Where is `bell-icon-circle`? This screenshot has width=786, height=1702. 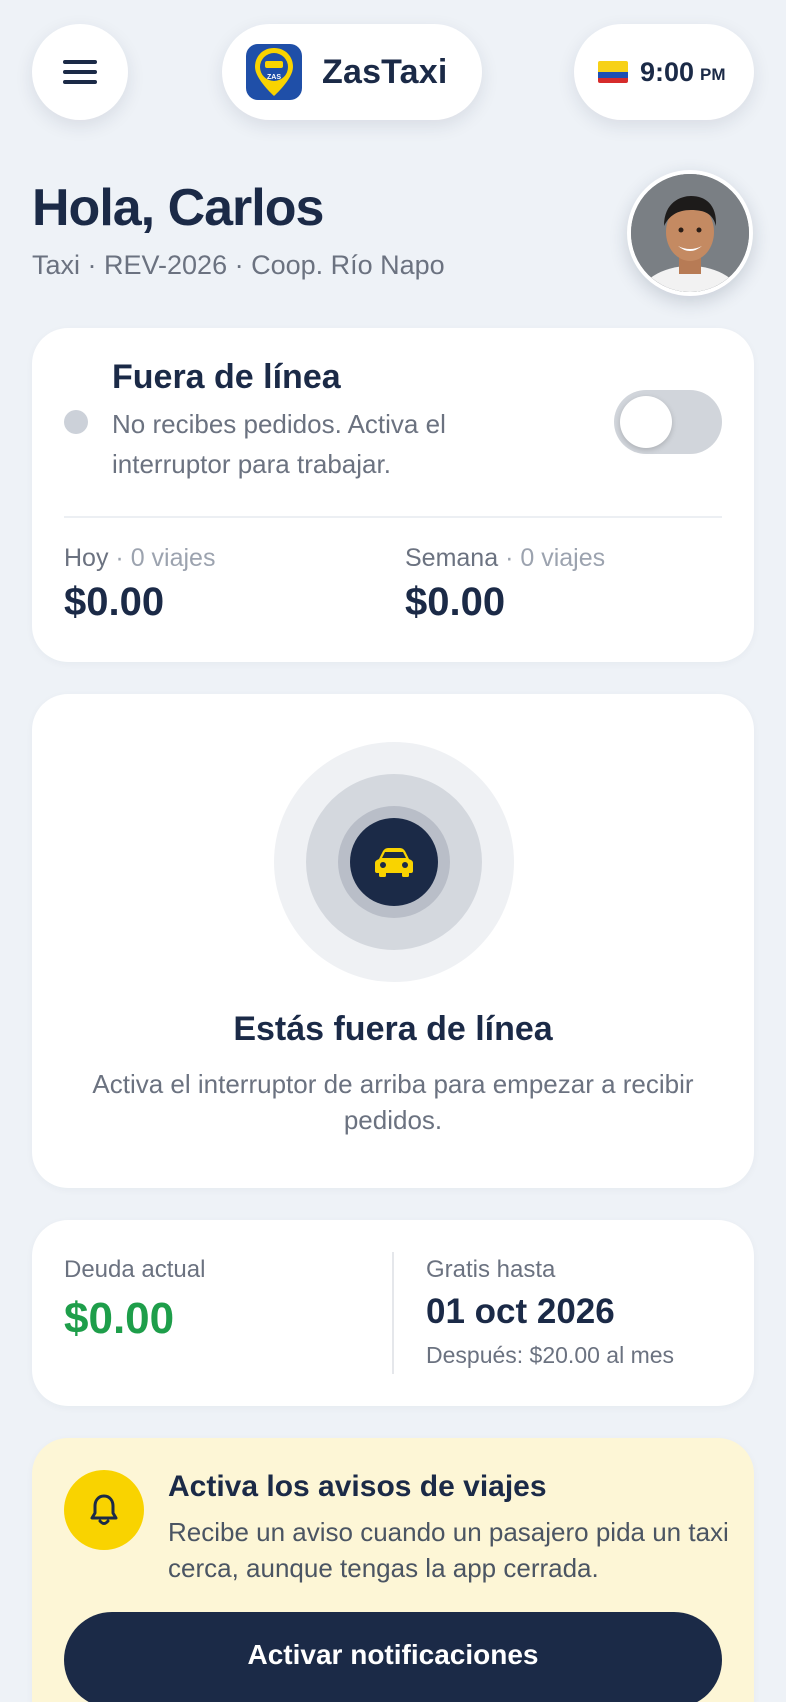 bell-icon-circle is located at coordinates (104, 1510).